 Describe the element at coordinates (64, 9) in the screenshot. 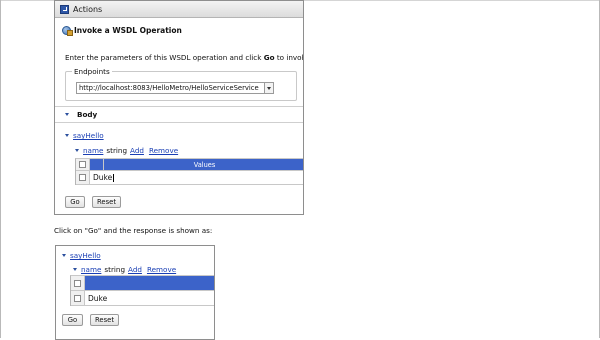

I see `actions-icon` at that location.